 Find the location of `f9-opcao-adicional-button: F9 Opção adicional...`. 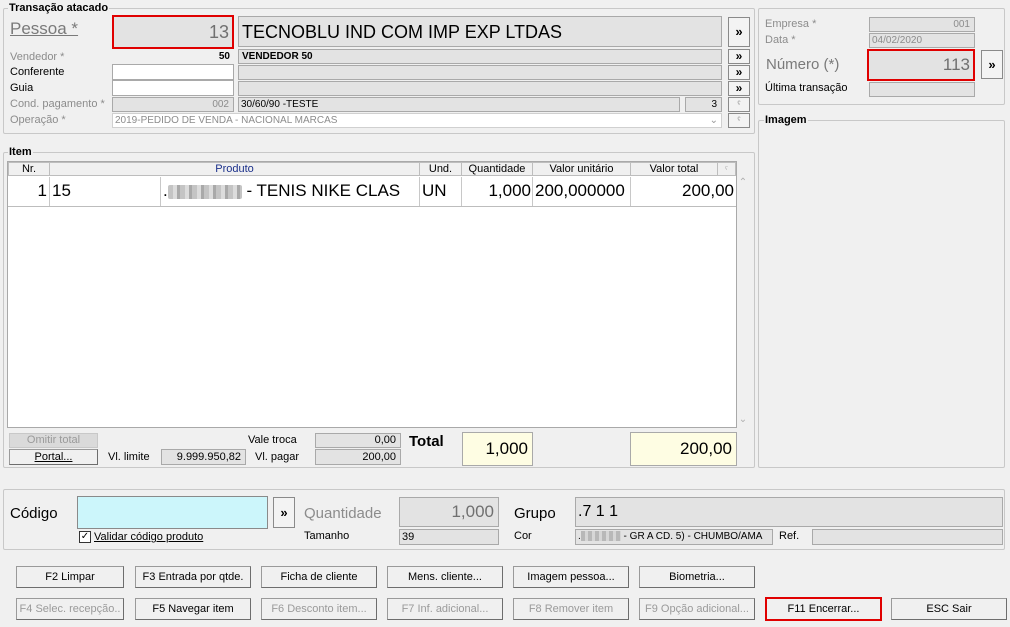

f9-opcao-adicional-button: F9 Opção adicional... is located at coordinates (697, 609).